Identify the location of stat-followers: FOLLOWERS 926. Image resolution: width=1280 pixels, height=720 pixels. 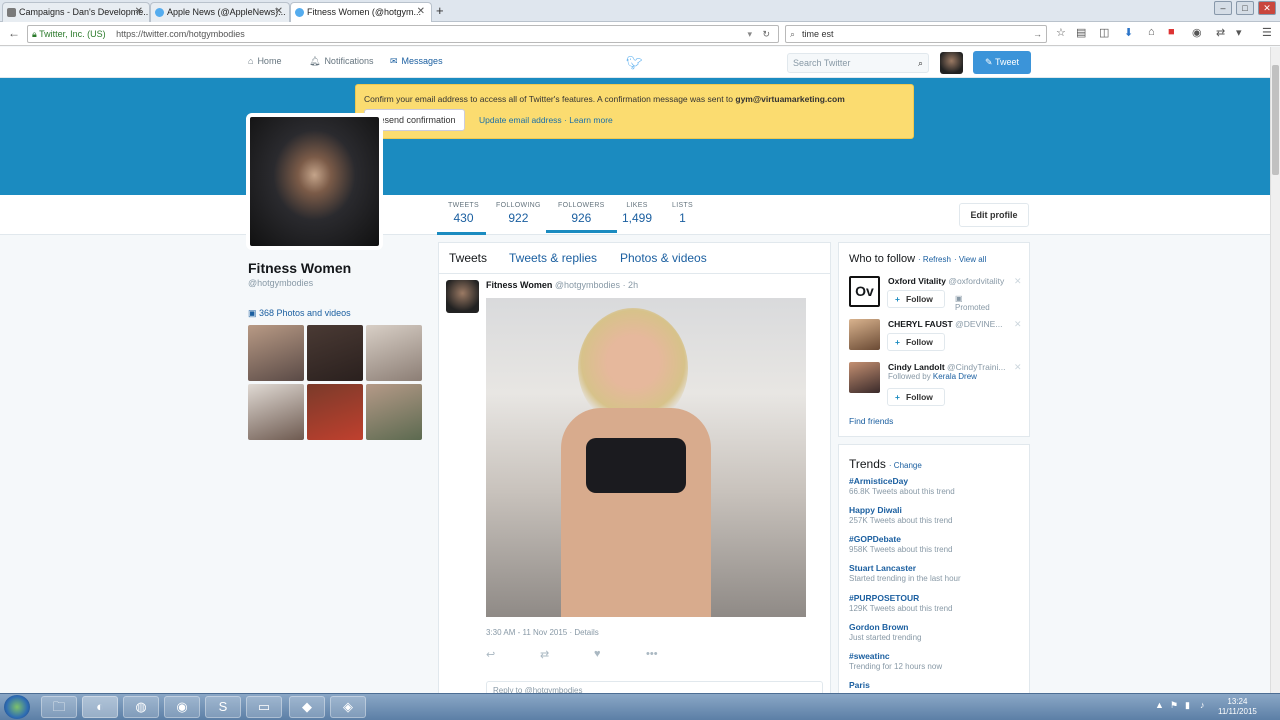
(581, 217).